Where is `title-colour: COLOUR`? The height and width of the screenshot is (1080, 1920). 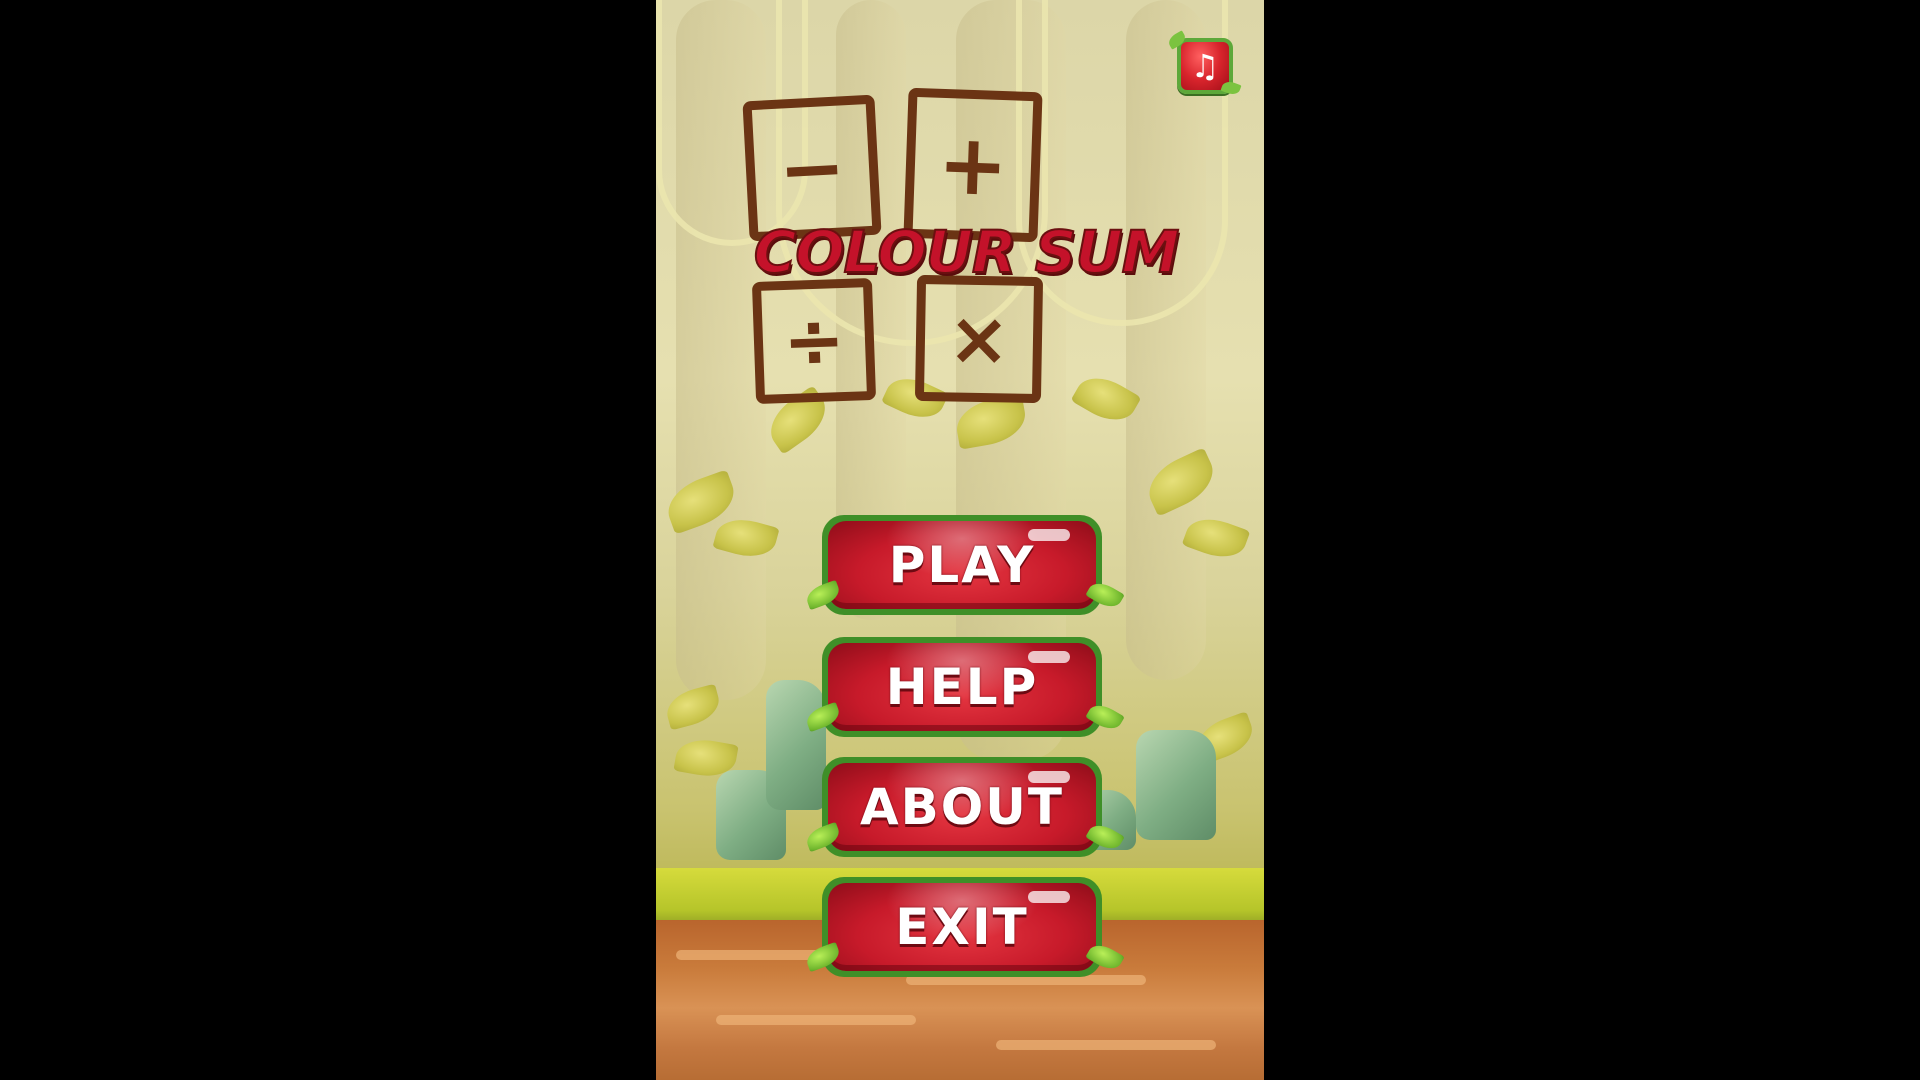
title-colour: COLOUR is located at coordinates (885, 252).